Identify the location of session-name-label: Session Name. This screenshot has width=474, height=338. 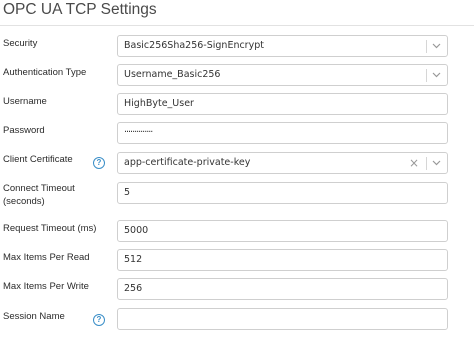
(34, 316).